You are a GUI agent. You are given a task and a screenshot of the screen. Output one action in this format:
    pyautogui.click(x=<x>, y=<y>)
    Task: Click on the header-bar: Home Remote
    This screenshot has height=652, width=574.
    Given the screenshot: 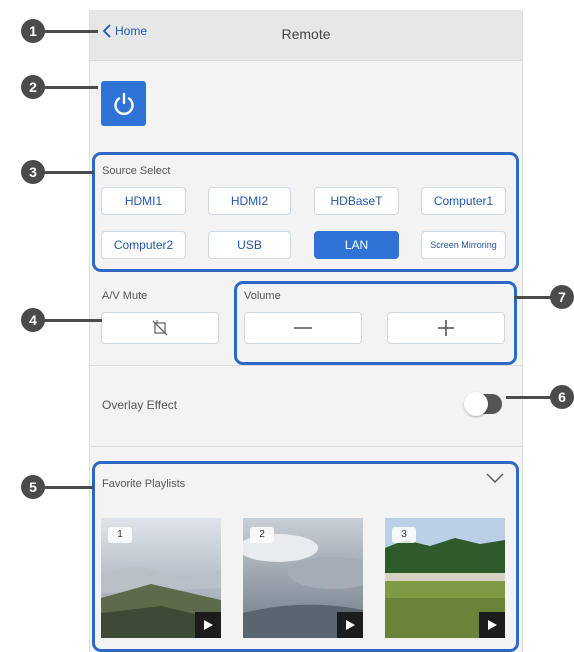 What is the action you would take?
    pyautogui.click(x=306, y=35)
    